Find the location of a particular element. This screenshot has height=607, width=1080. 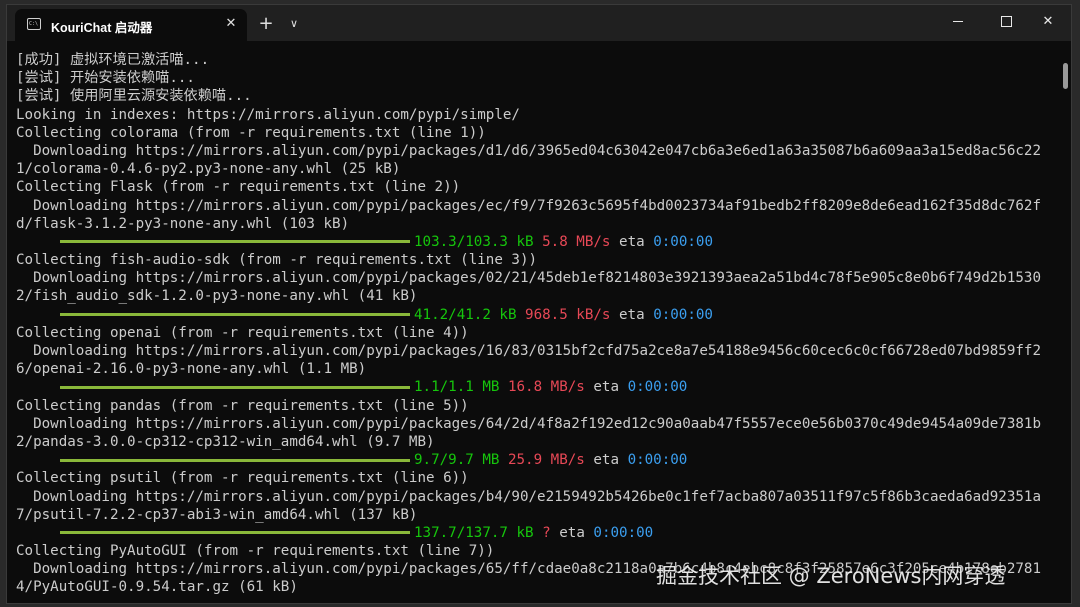

minimize-button is located at coordinates (958, 22).